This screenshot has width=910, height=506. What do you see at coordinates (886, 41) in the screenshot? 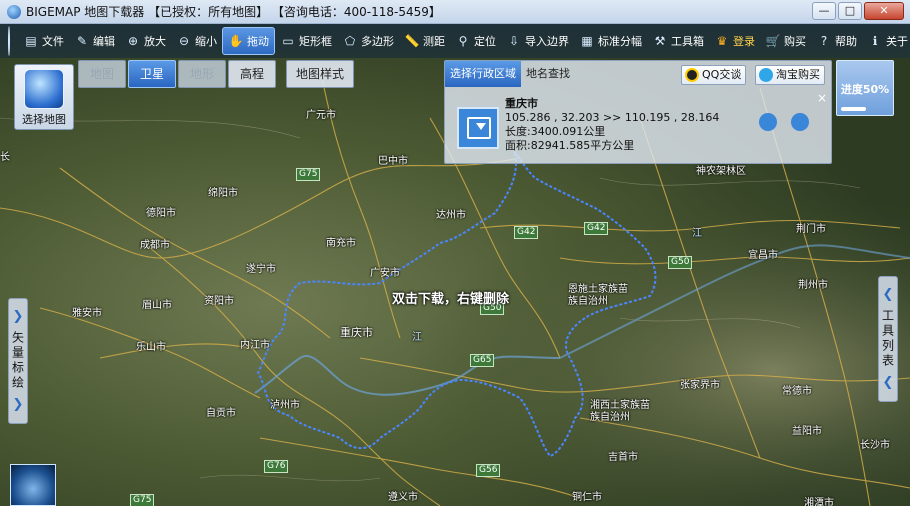
I see `toolbar-about: ℹ 关于` at bounding box center [886, 41].